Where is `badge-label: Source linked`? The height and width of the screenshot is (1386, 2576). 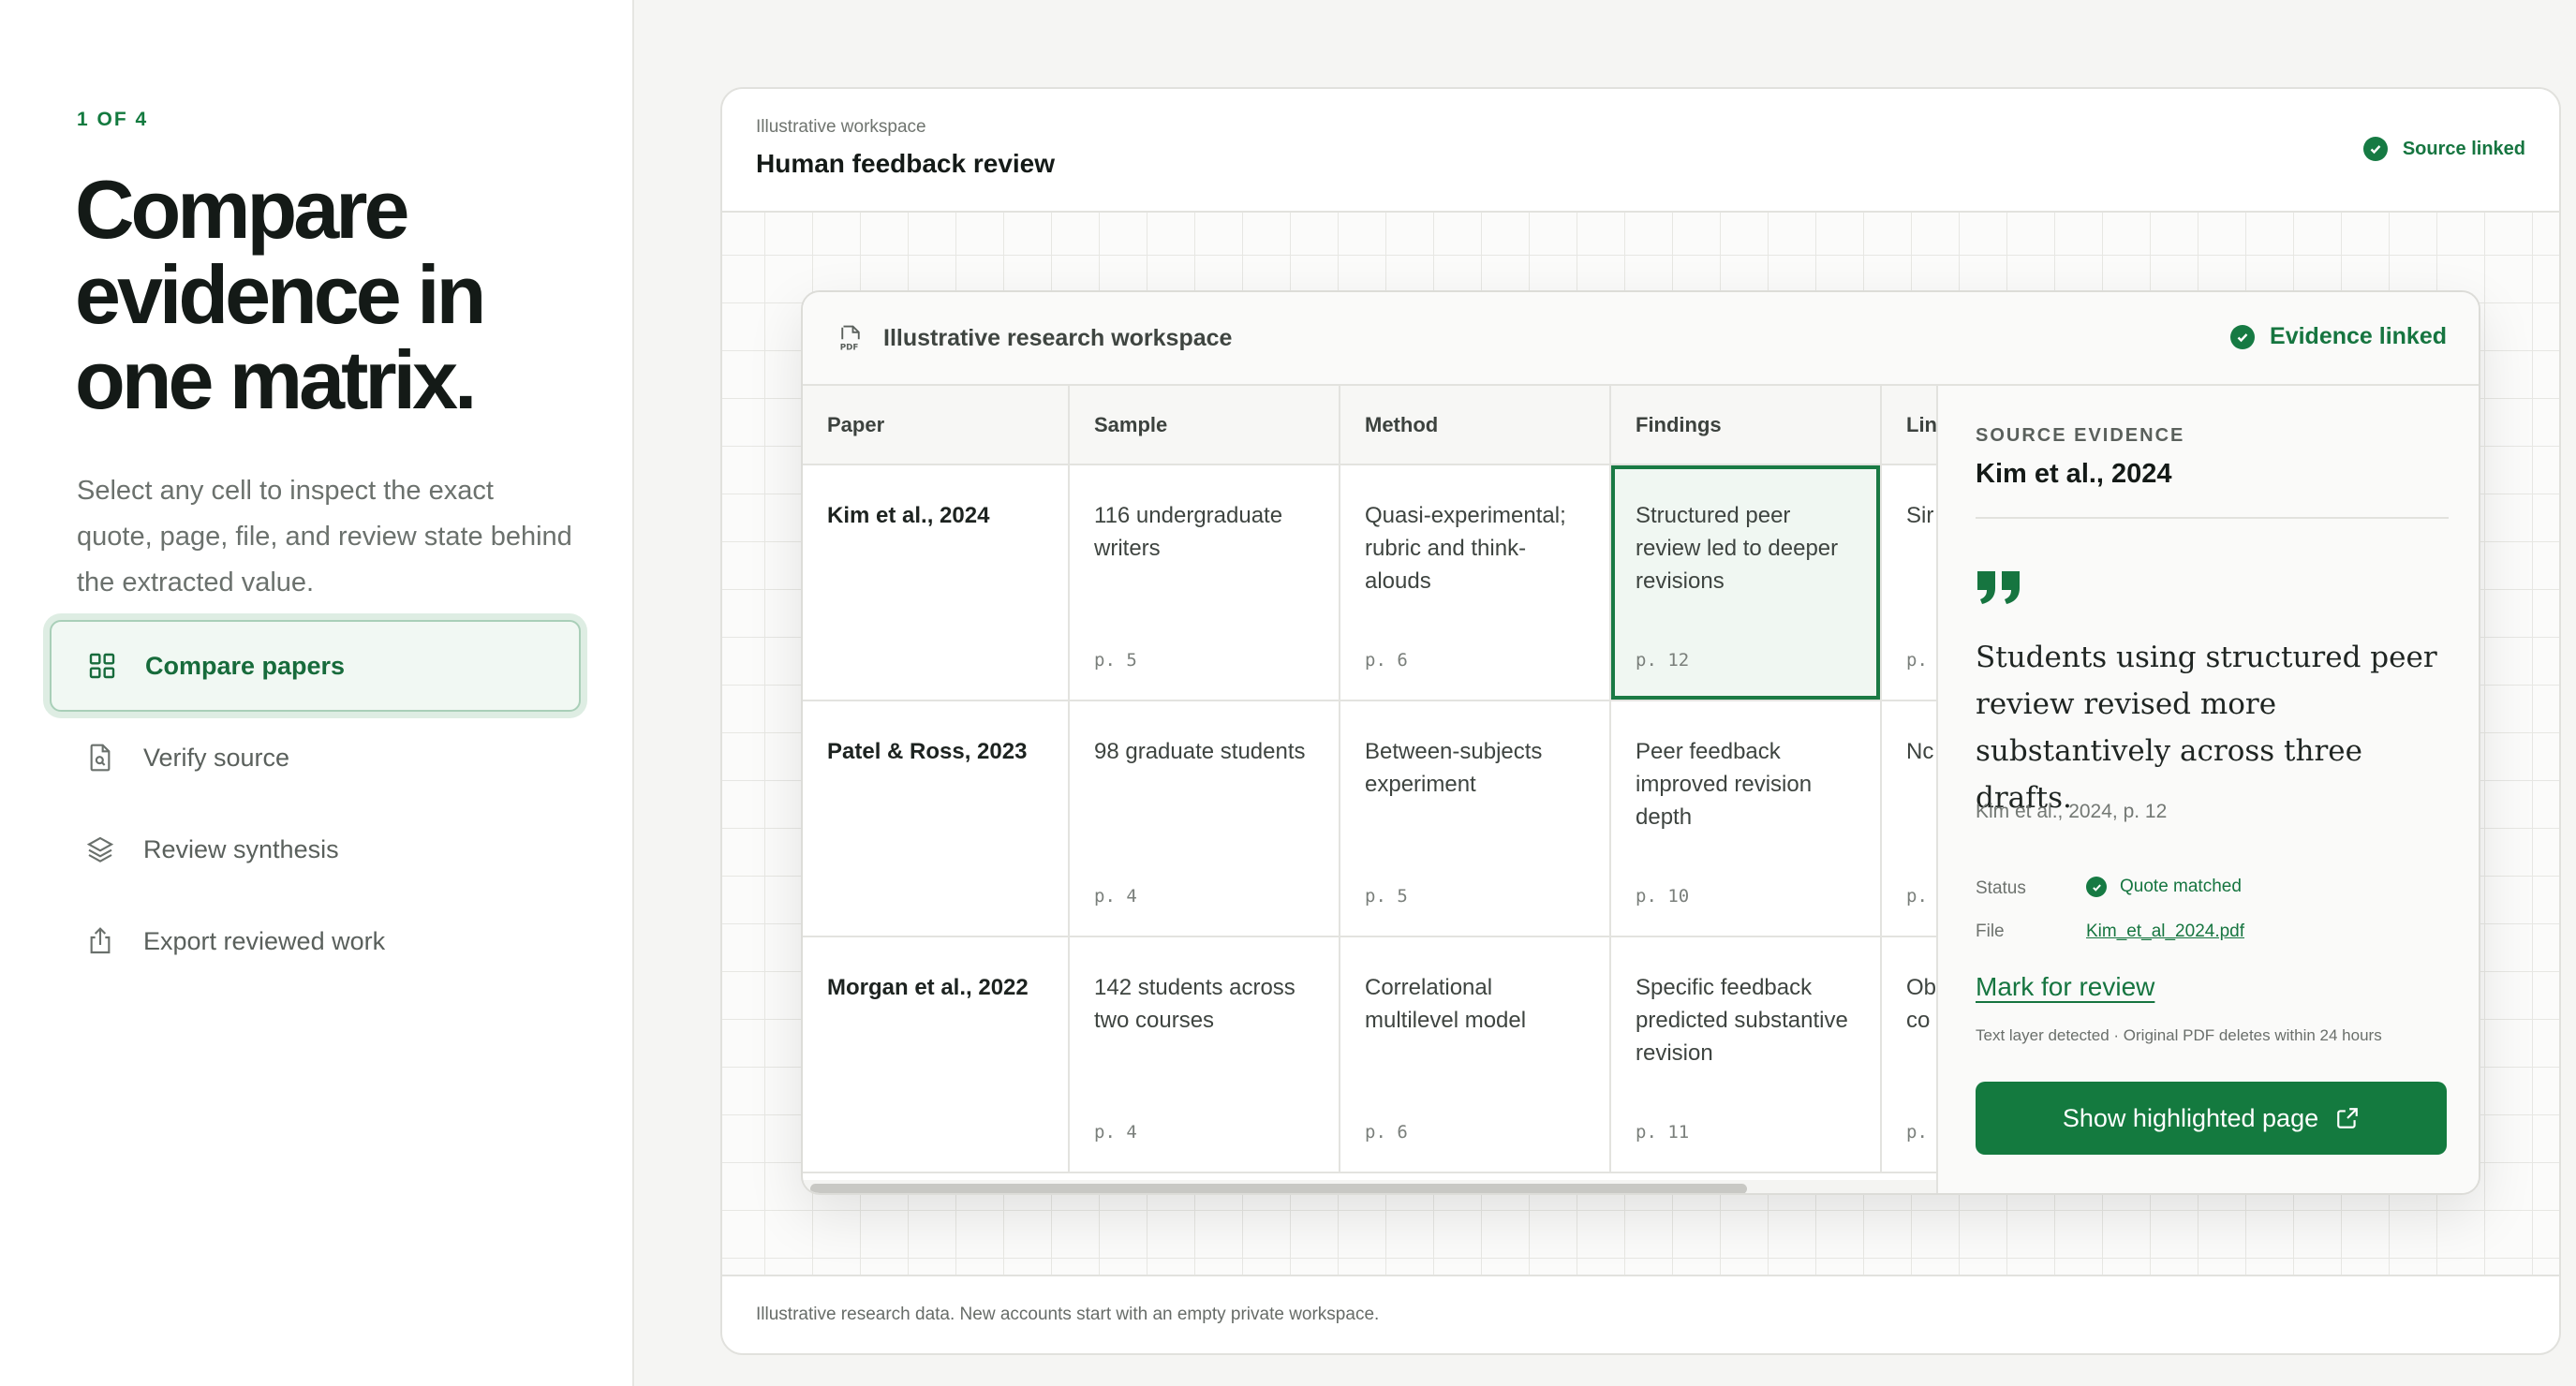
badge-label: Source linked is located at coordinates (2463, 148).